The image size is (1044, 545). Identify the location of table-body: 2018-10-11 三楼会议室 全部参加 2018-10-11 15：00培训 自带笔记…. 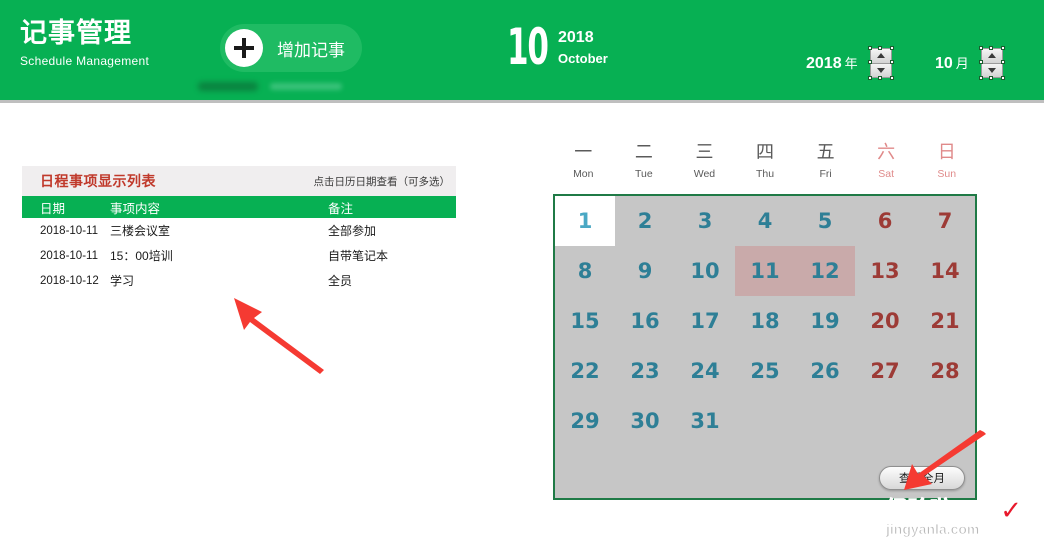
(239, 255).